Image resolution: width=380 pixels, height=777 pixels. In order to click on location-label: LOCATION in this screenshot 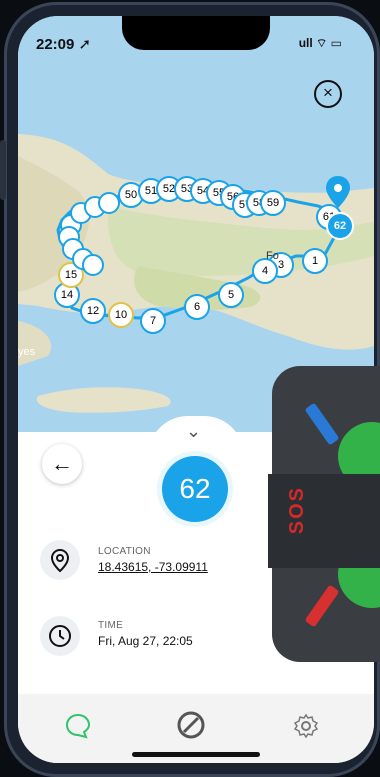, I will do `click(124, 551)`.